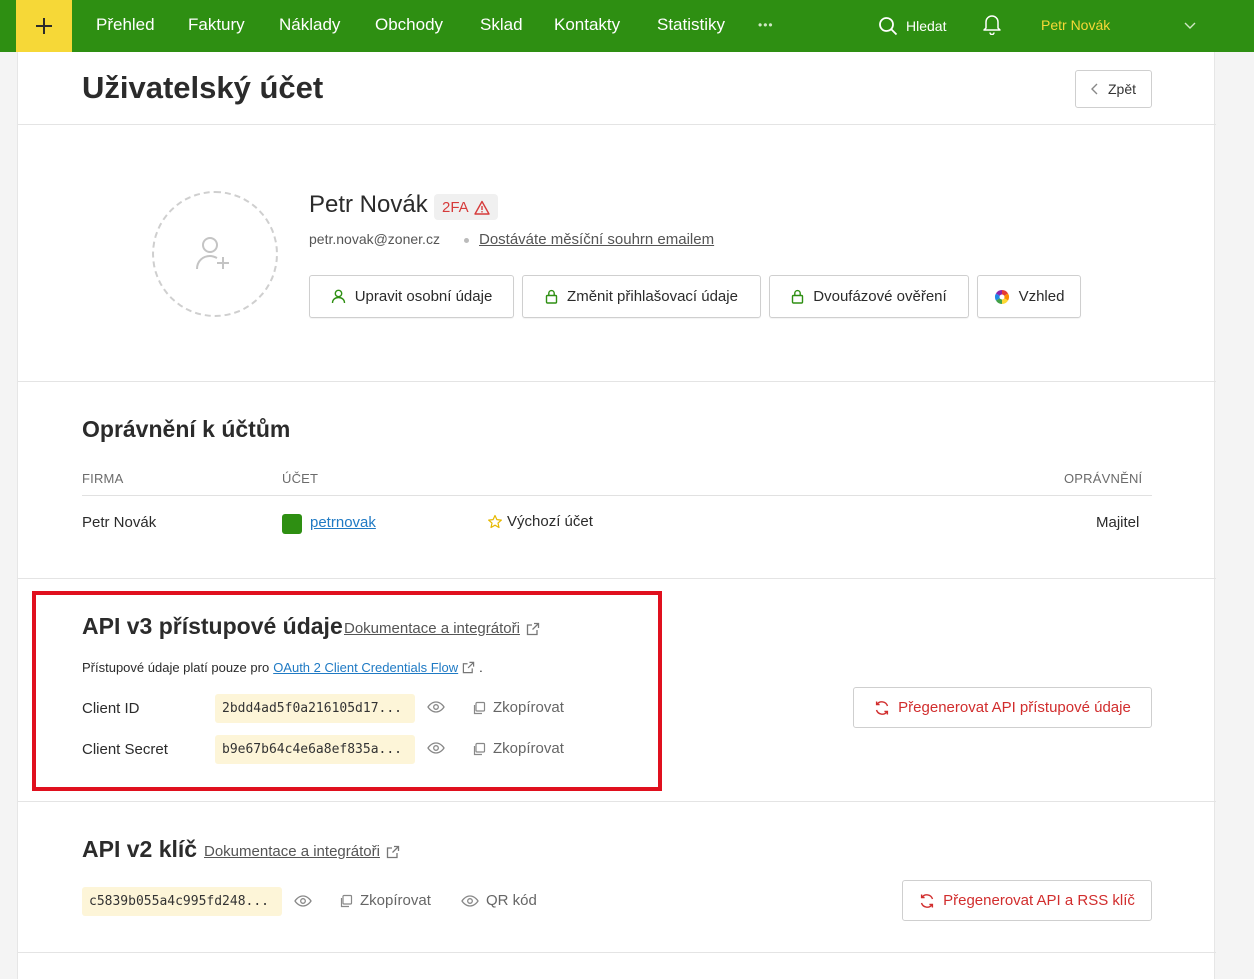 Image resolution: width=1254 pixels, height=979 pixels. What do you see at coordinates (1118, 522) in the screenshot?
I see `row-permission: Majitel` at bounding box center [1118, 522].